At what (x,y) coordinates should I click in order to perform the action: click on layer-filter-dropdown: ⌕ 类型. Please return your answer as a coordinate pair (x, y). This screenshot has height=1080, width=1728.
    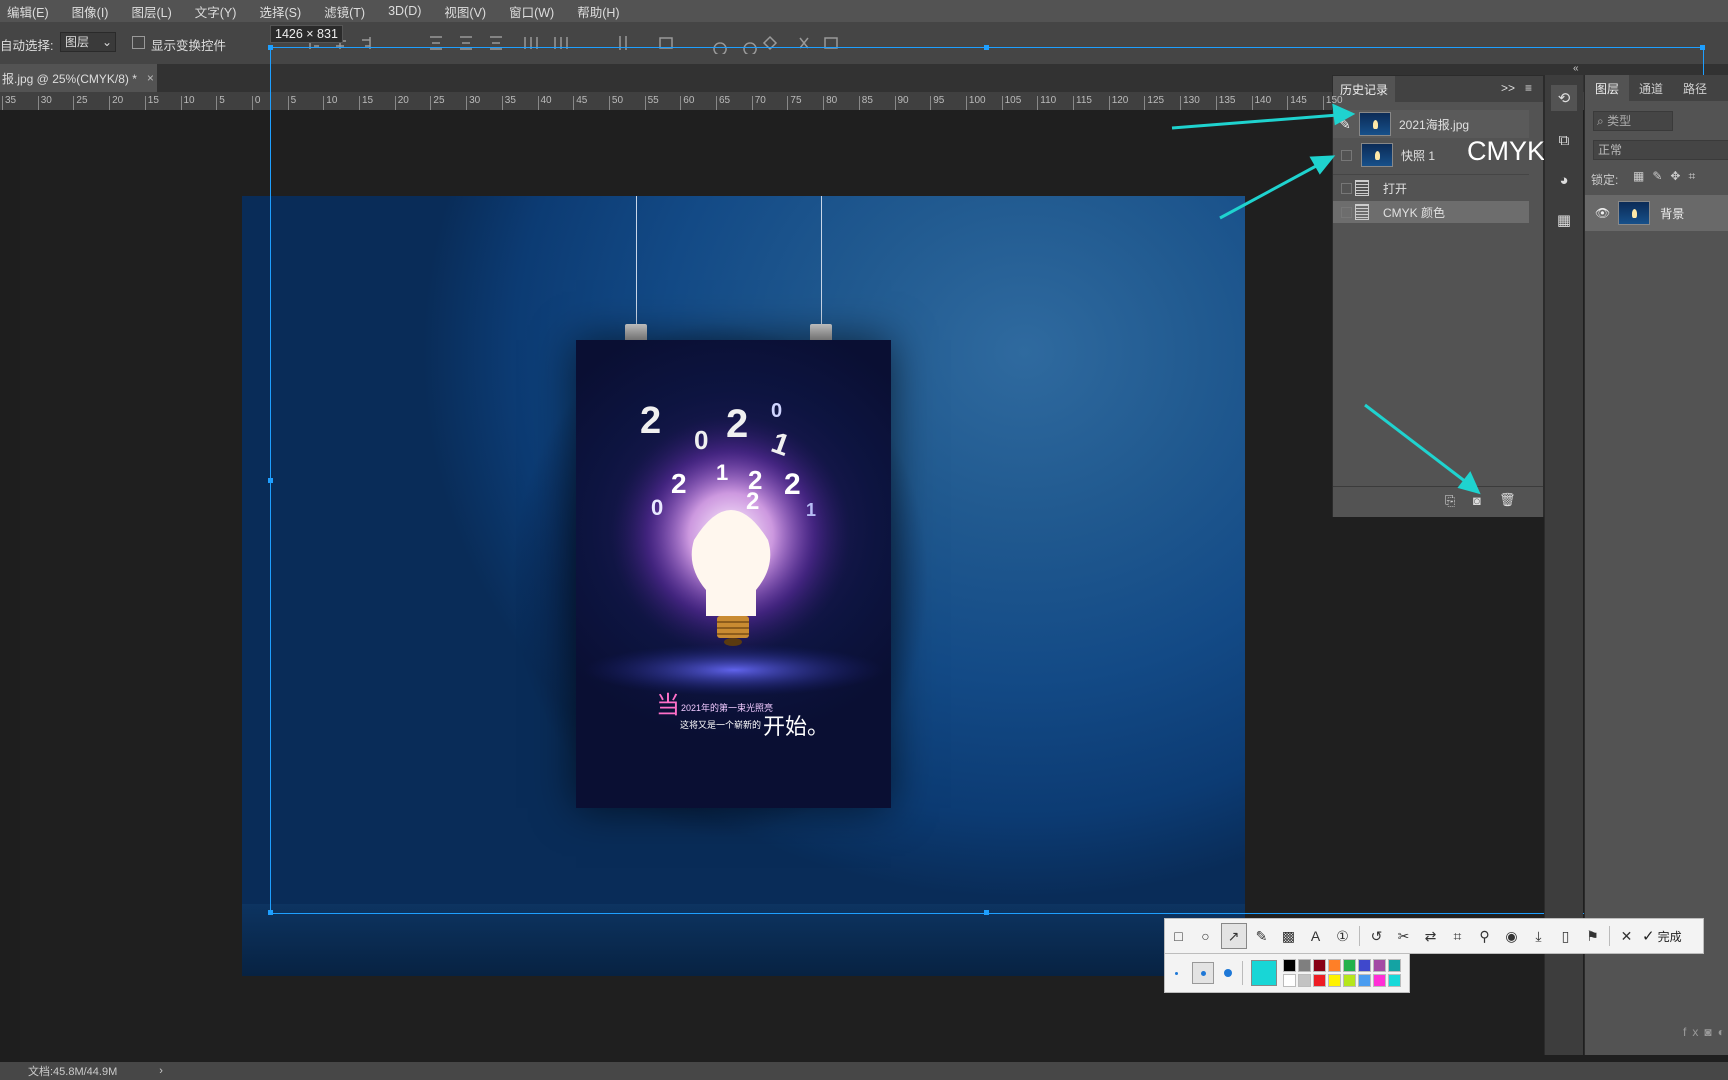
    Looking at the image, I should click on (1633, 121).